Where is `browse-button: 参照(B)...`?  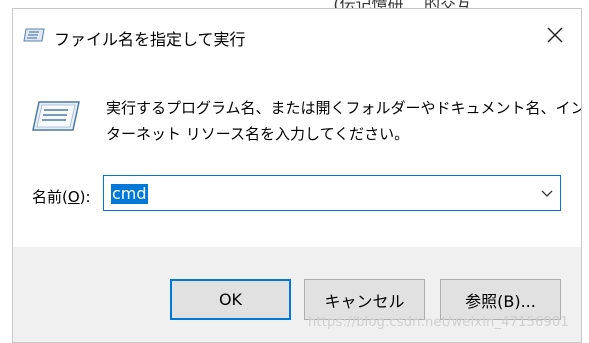
browse-button: 参照(B)... is located at coordinates (500, 299).